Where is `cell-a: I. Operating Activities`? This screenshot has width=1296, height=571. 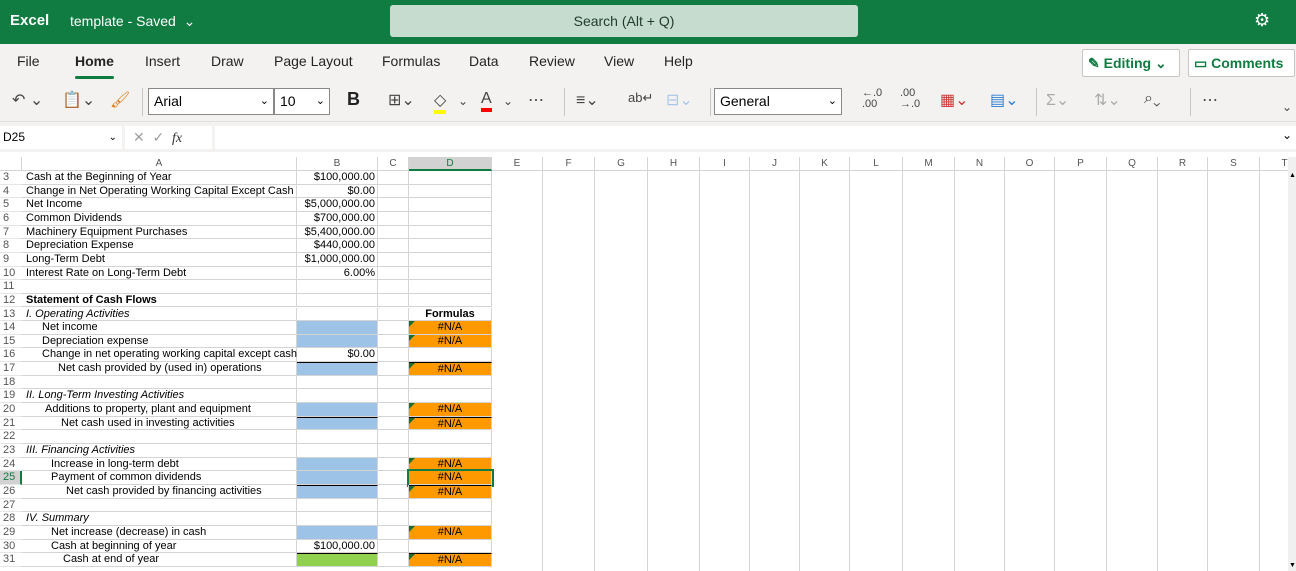
cell-a: I. Operating Activities is located at coordinates (159, 314).